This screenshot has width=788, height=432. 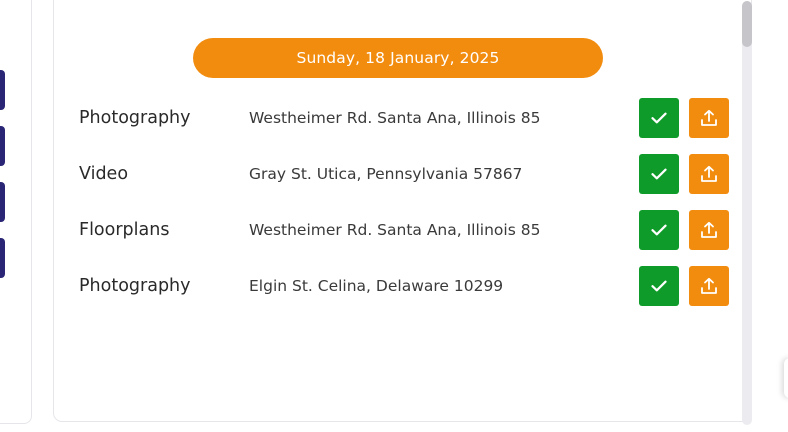 I want to click on job-address: Gray St. Utica, Pennsylvania 57867, so click(x=386, y=174).